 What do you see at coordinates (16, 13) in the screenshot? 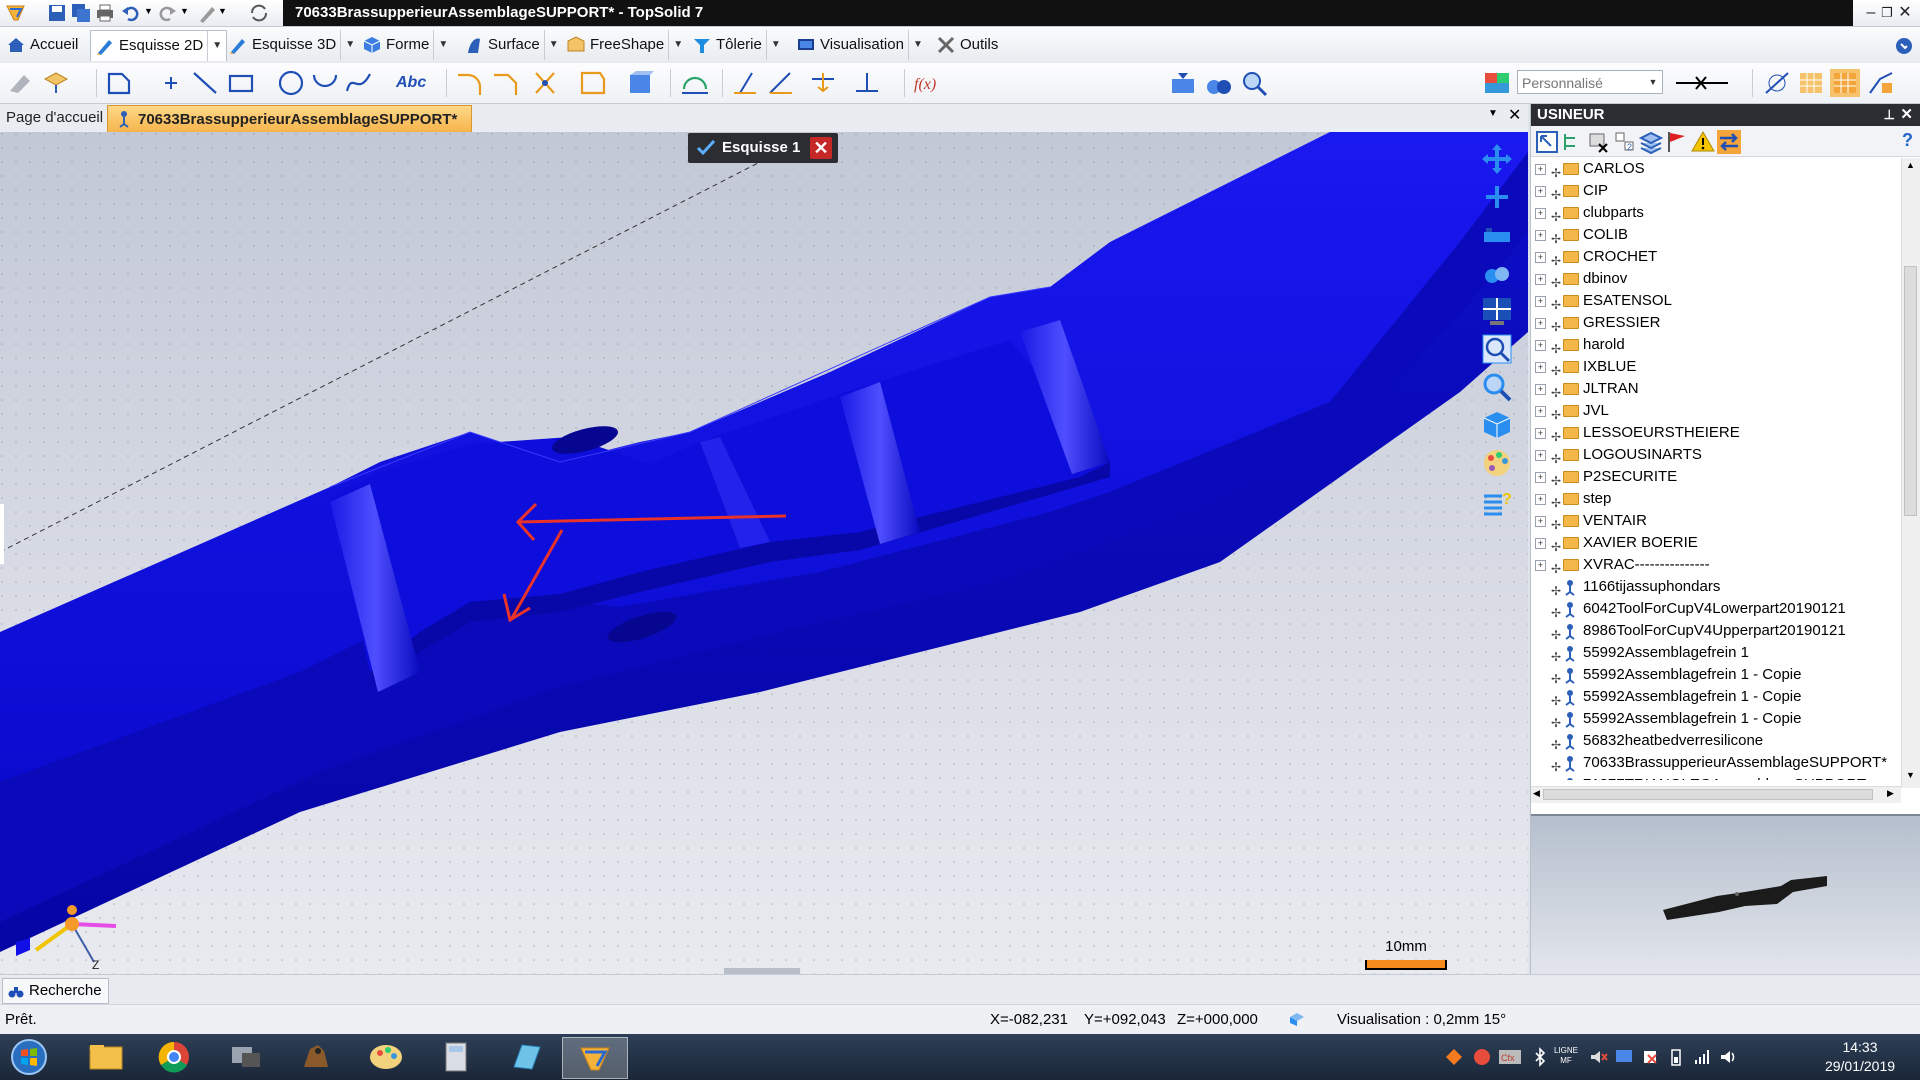
I see `topsolid-logo-icon` at bounding box center [16, 13].